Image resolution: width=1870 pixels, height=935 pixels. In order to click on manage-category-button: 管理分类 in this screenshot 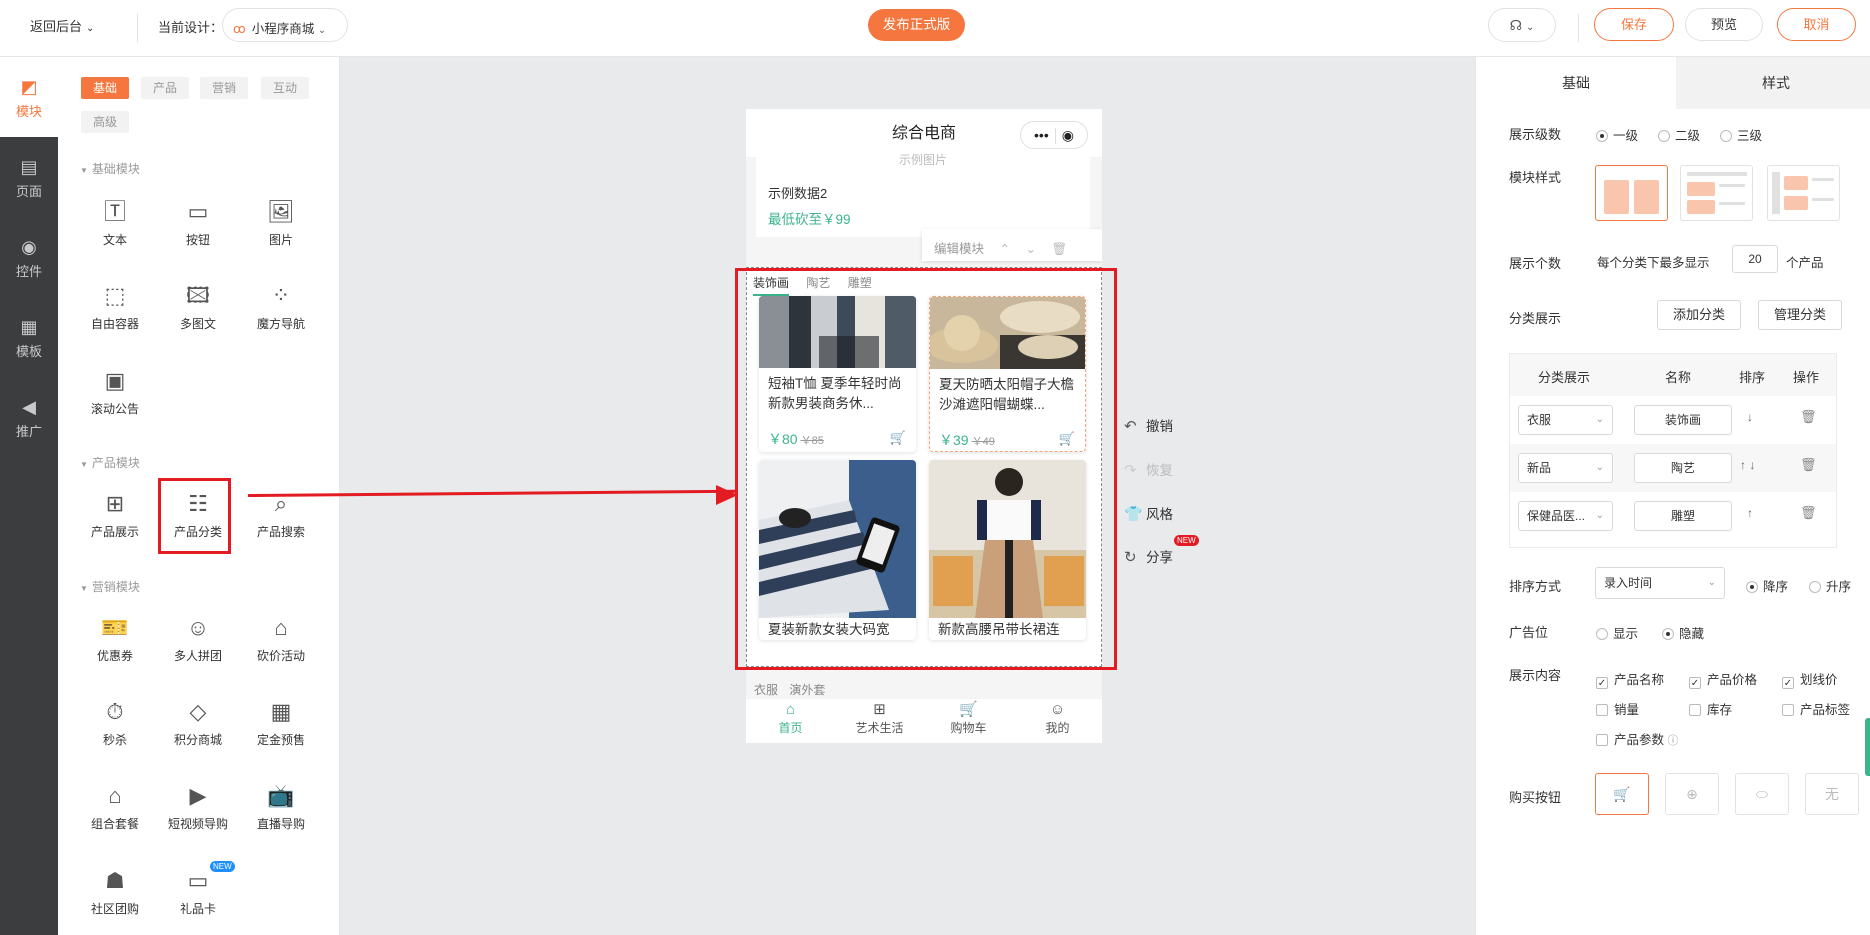, I will do `click(1800, 315)`.